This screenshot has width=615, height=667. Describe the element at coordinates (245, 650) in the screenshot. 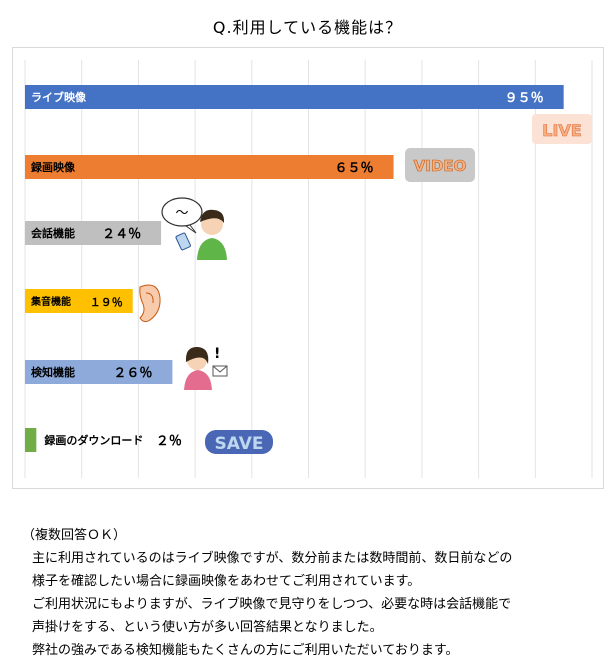

I see `note-line: 弊社の強みである検知機能もたくさんの方にご利用いただいております。` at that location.